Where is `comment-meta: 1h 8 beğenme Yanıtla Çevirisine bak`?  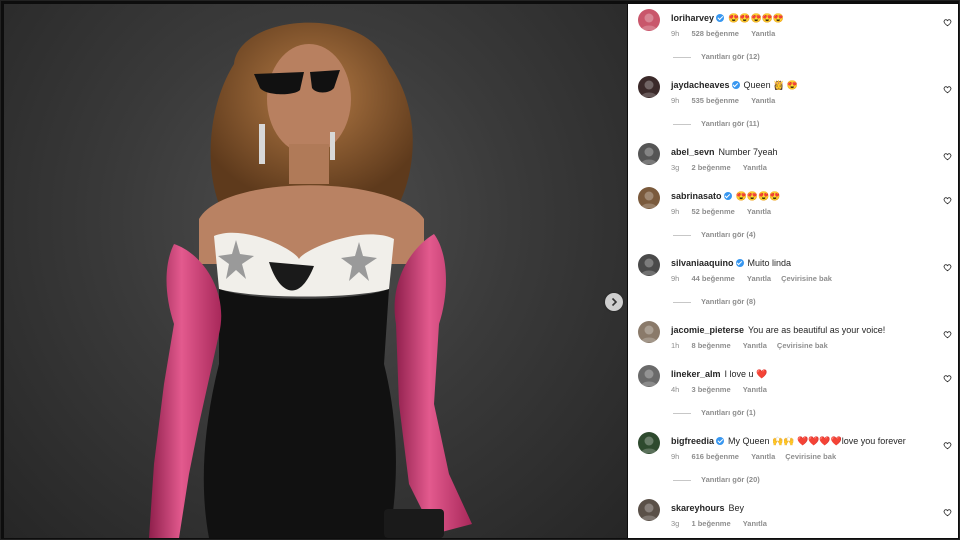
comment-meta: 1h 8 beğenme Yanıtla Çevirisine bak is located at coordinates (754, 346).